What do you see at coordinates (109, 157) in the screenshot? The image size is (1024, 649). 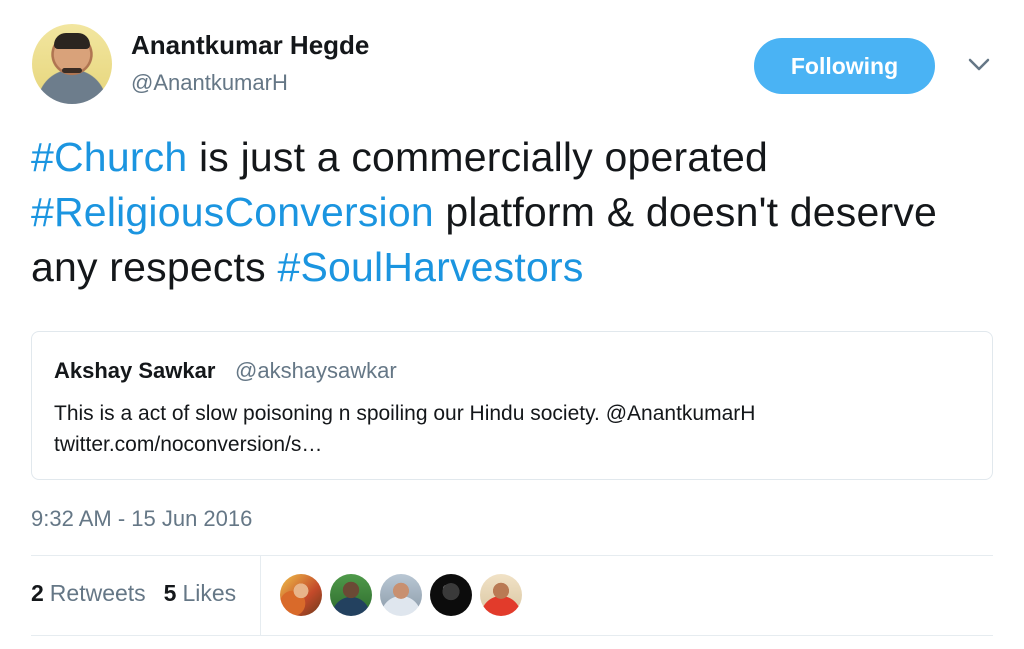 I see `hashtag-link: #Church` at bounding box center [109, 157].